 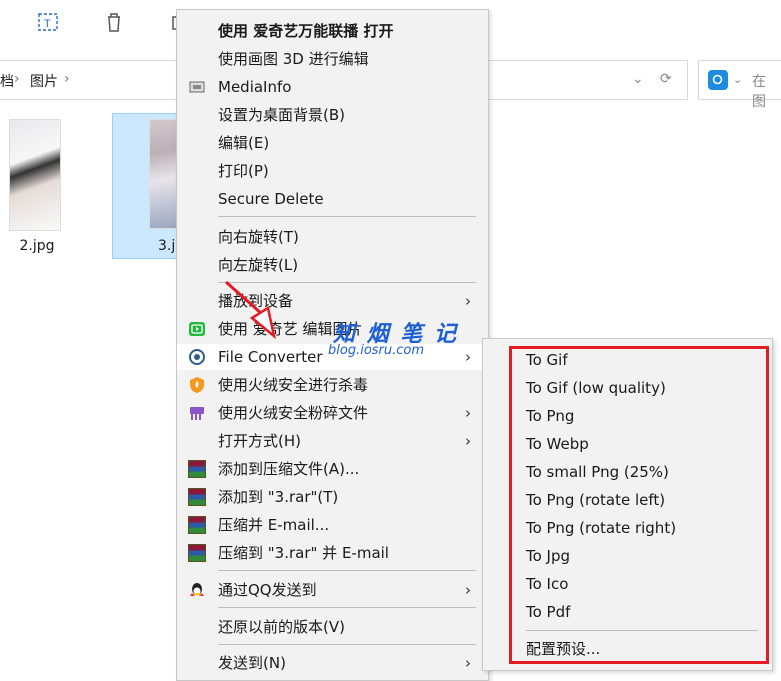 I want to click on qq-icon, so click(x=197, y=590).